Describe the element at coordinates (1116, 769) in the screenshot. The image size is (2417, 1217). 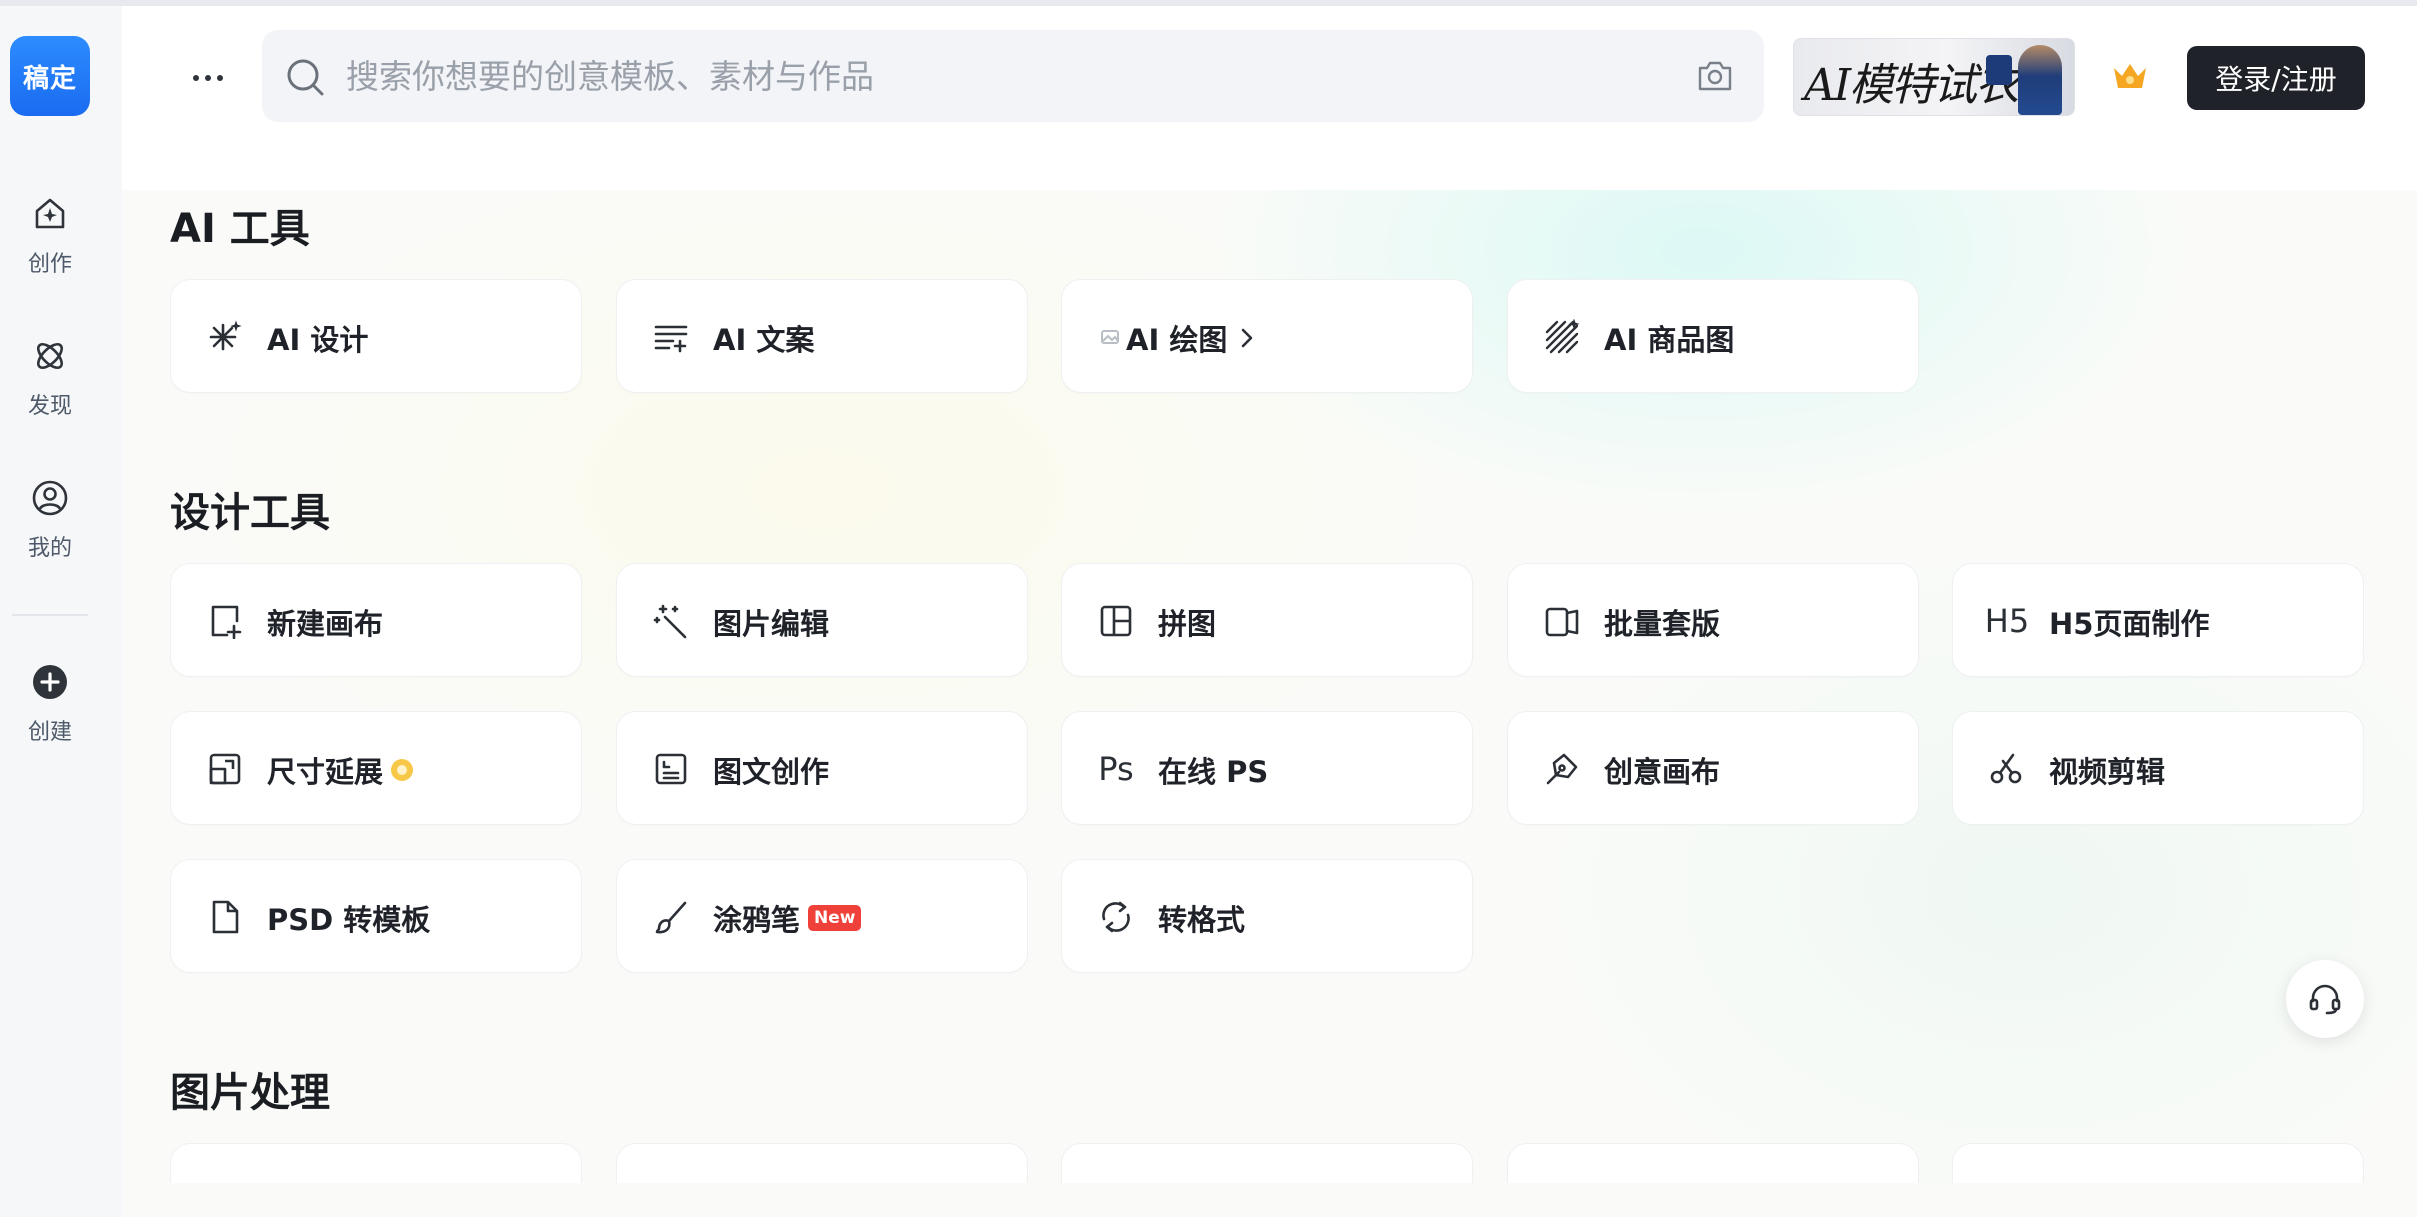
I see `ps-icon: Ps` at that location.